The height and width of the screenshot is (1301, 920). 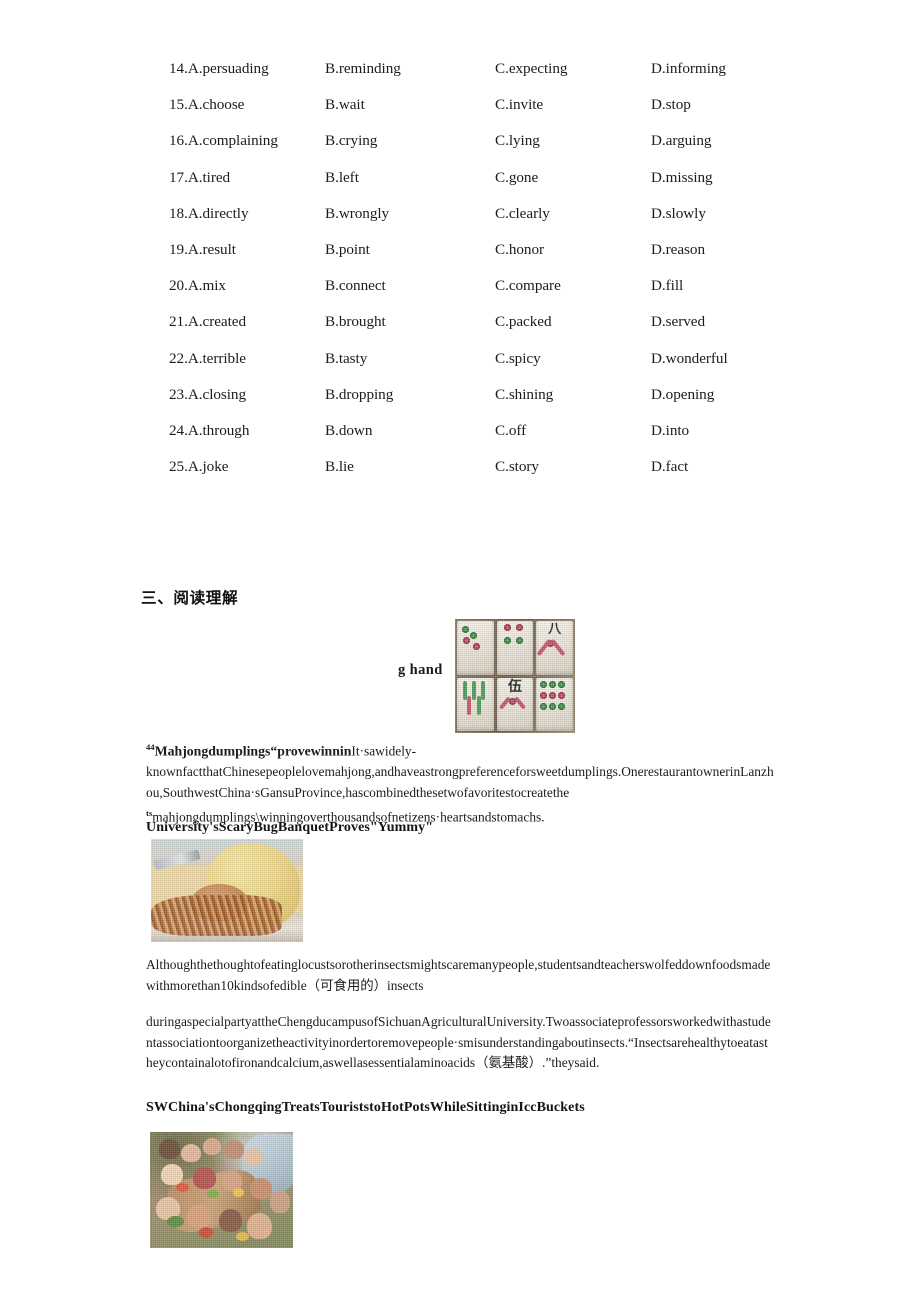 What do you see at coordinates (688, 69) in the screenshot?
I see `option-d: D.informing` at bounding box center [688, 69].